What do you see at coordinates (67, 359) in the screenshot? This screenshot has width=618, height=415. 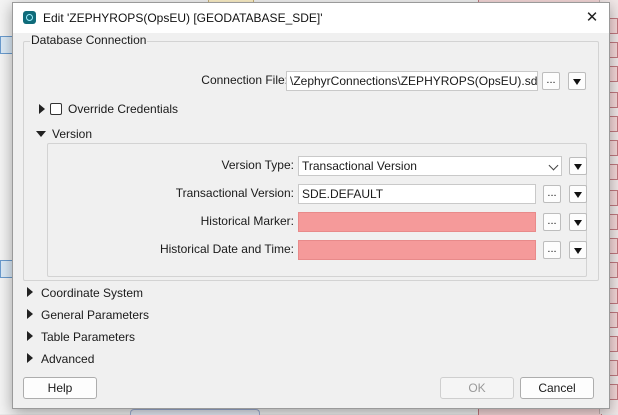 I see `section-advanced: Advanced` at bounding box center [67, 359].